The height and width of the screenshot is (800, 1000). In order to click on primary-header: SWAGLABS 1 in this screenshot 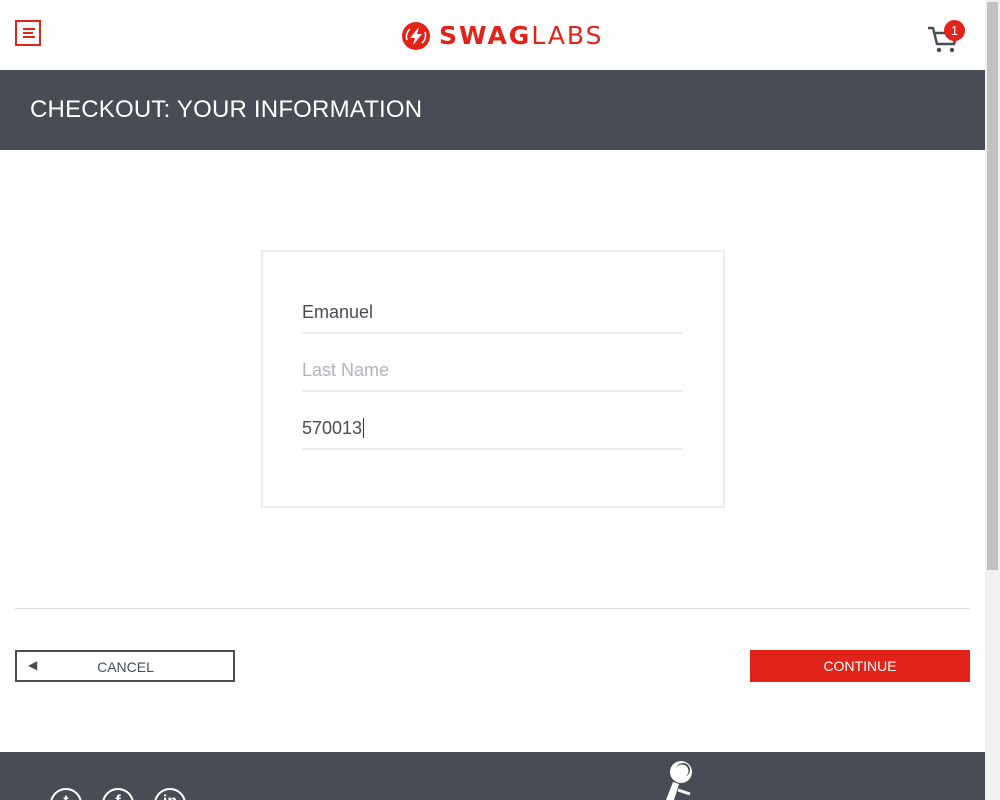, I will do `click(492, 35)`.